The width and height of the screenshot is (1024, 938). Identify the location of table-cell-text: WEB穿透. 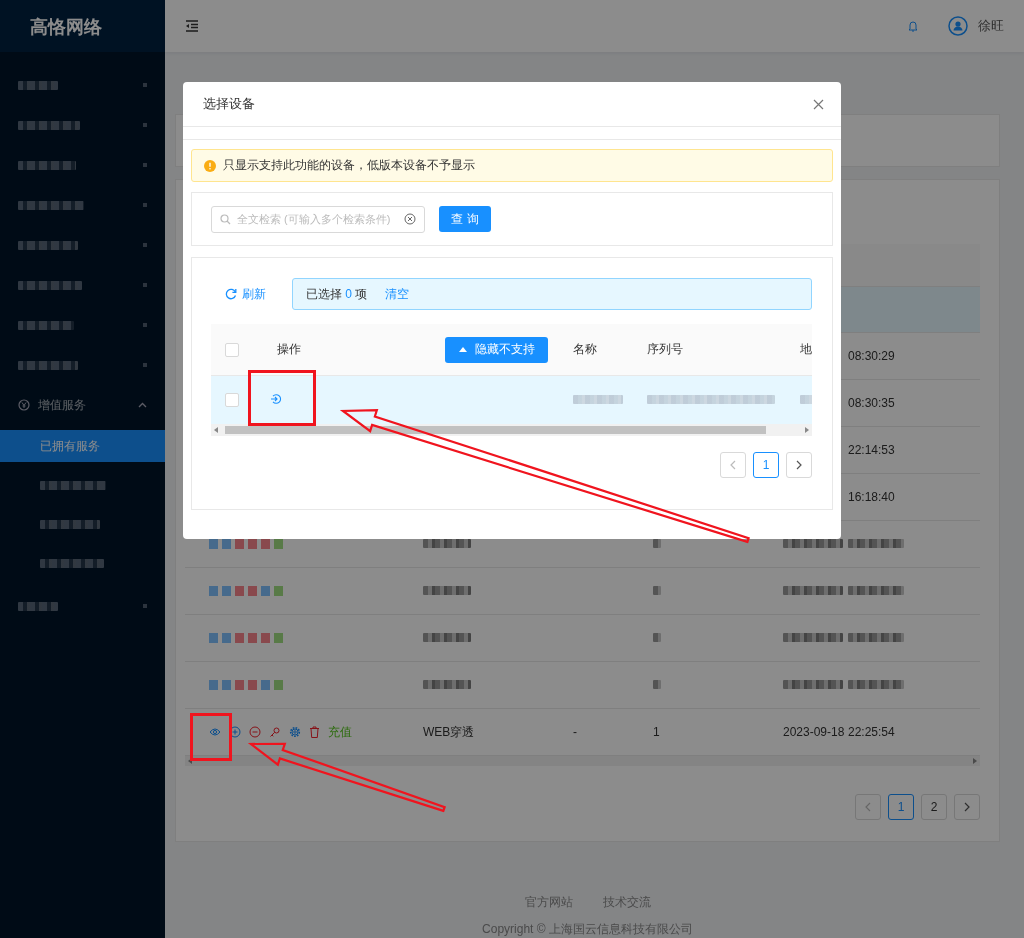
(449, 732).